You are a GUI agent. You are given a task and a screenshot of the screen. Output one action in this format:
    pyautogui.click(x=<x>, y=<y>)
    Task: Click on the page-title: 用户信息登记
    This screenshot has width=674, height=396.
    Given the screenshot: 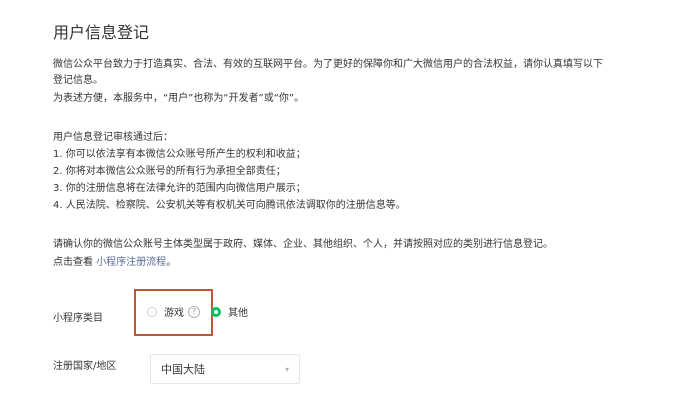 What is the action you would take?
    pyautogui.click(x=101, y=32)
    